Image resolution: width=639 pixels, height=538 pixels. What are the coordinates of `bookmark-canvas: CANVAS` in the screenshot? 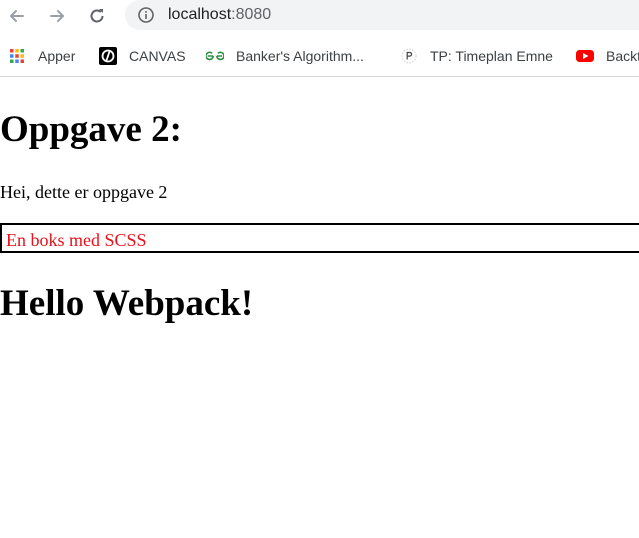 It's located at (142, 56).